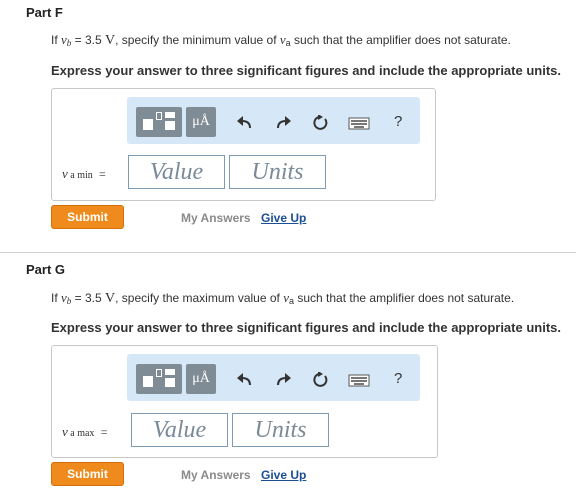  What do you see at coordinates (283, 218) in the screenshot?
I see `part-f-give-up-link: Give Up` at bounding box center [283, 218].